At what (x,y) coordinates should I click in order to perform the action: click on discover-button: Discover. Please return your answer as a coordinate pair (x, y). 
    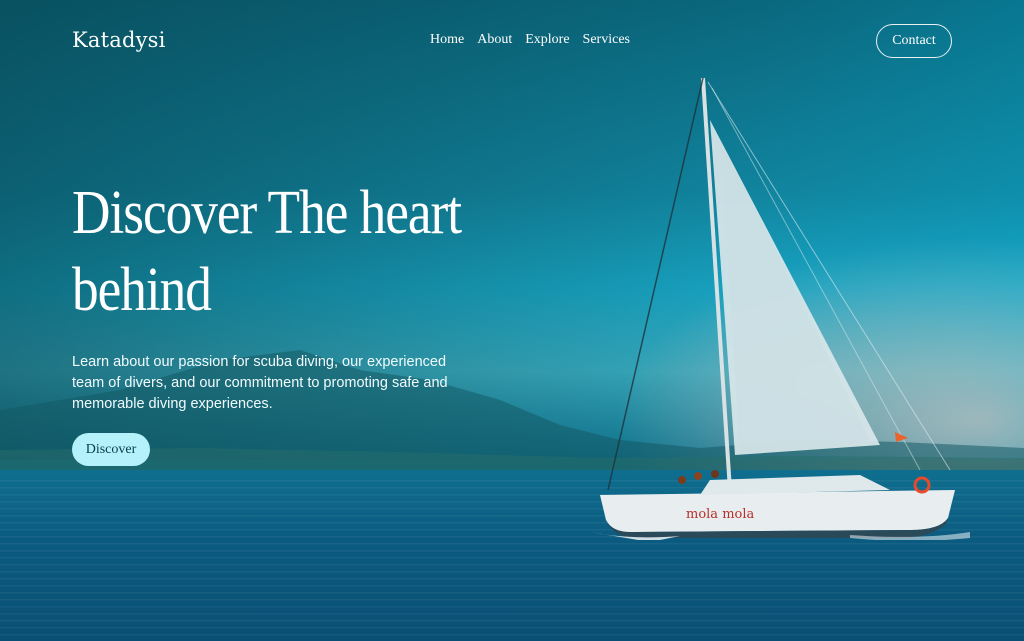
    Looking at the image, I should click on (111, 449).